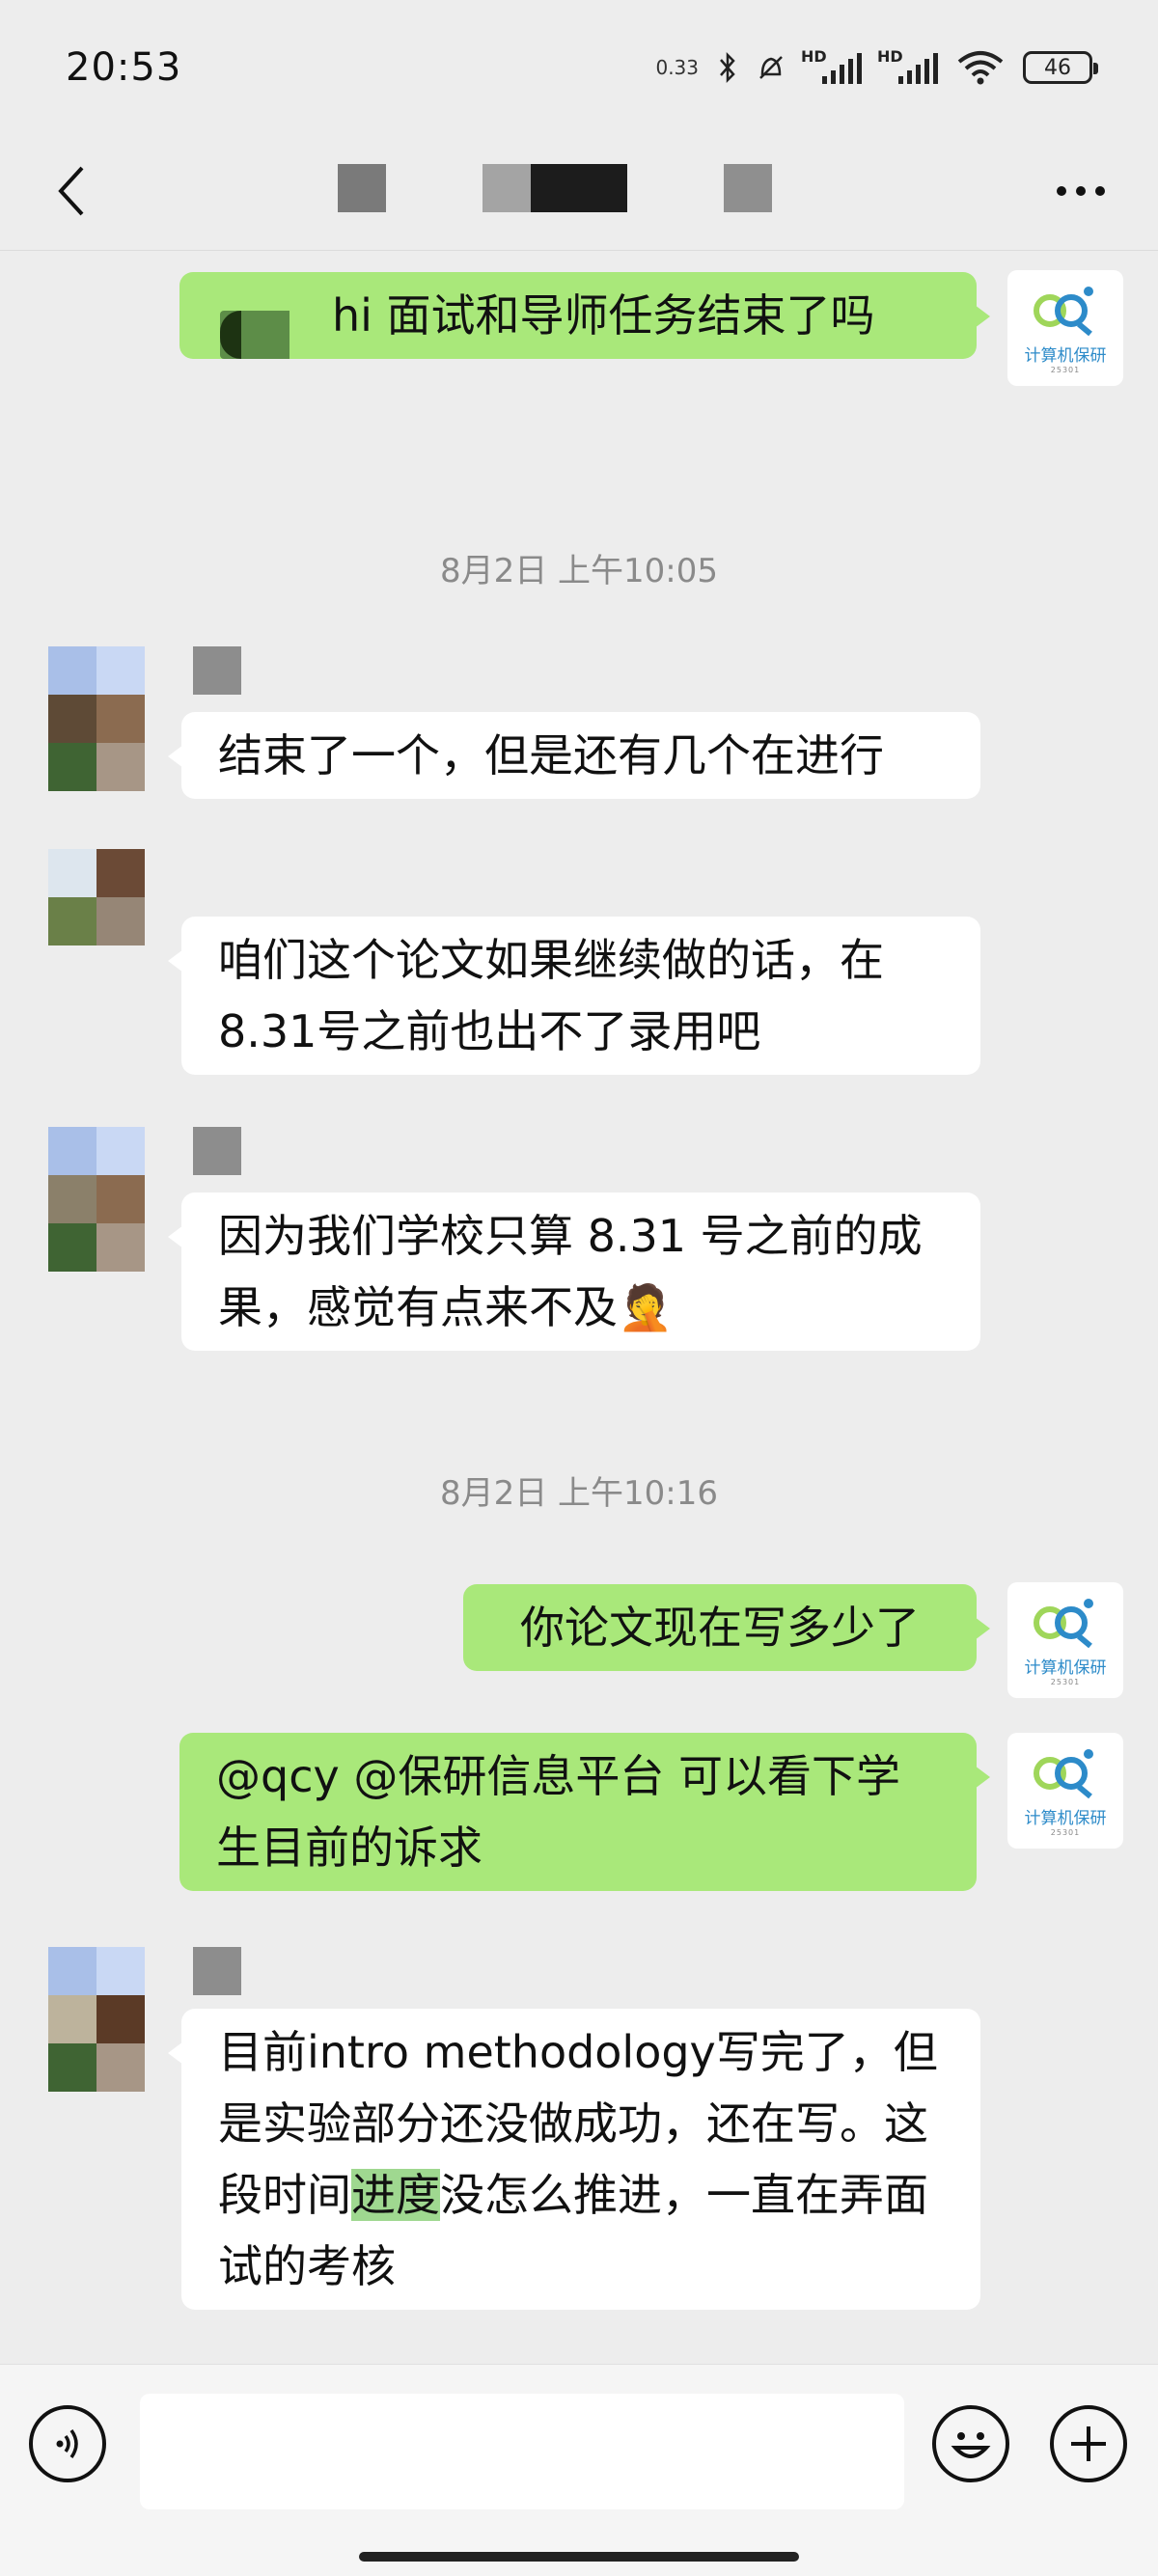 The height and width of the screenshot is (2576, 1158). I want to click on wifi-icon, so click(980, 68).